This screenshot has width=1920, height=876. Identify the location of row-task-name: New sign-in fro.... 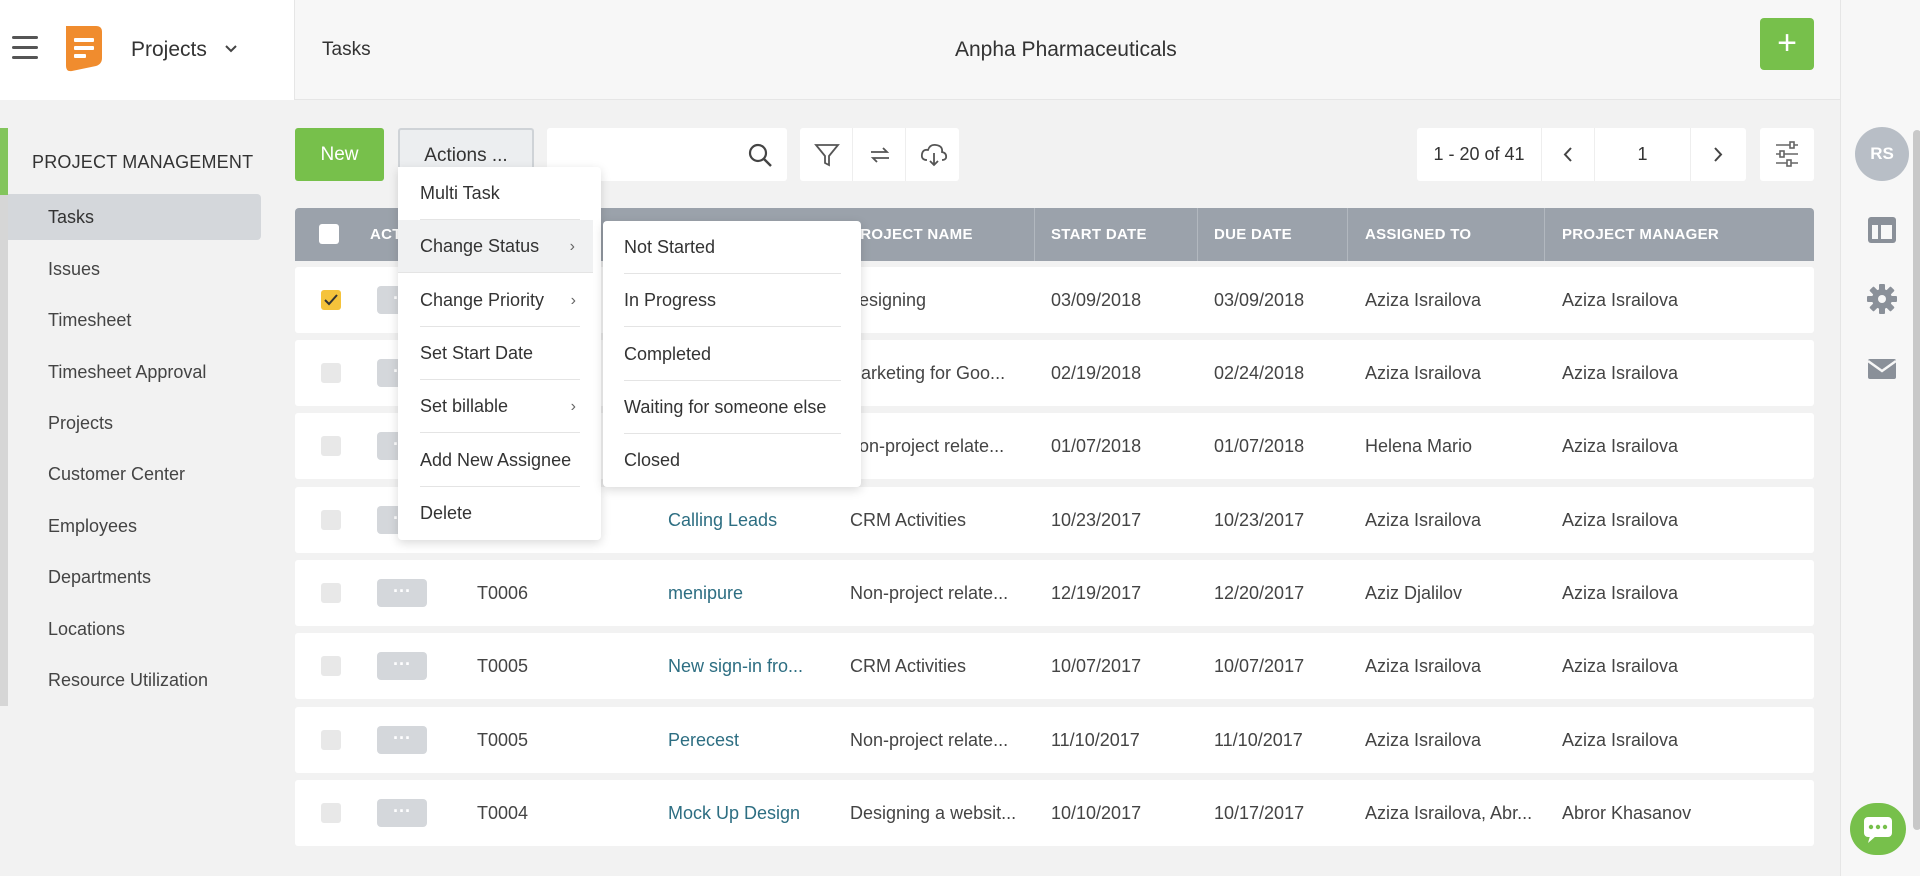
(748, 666).